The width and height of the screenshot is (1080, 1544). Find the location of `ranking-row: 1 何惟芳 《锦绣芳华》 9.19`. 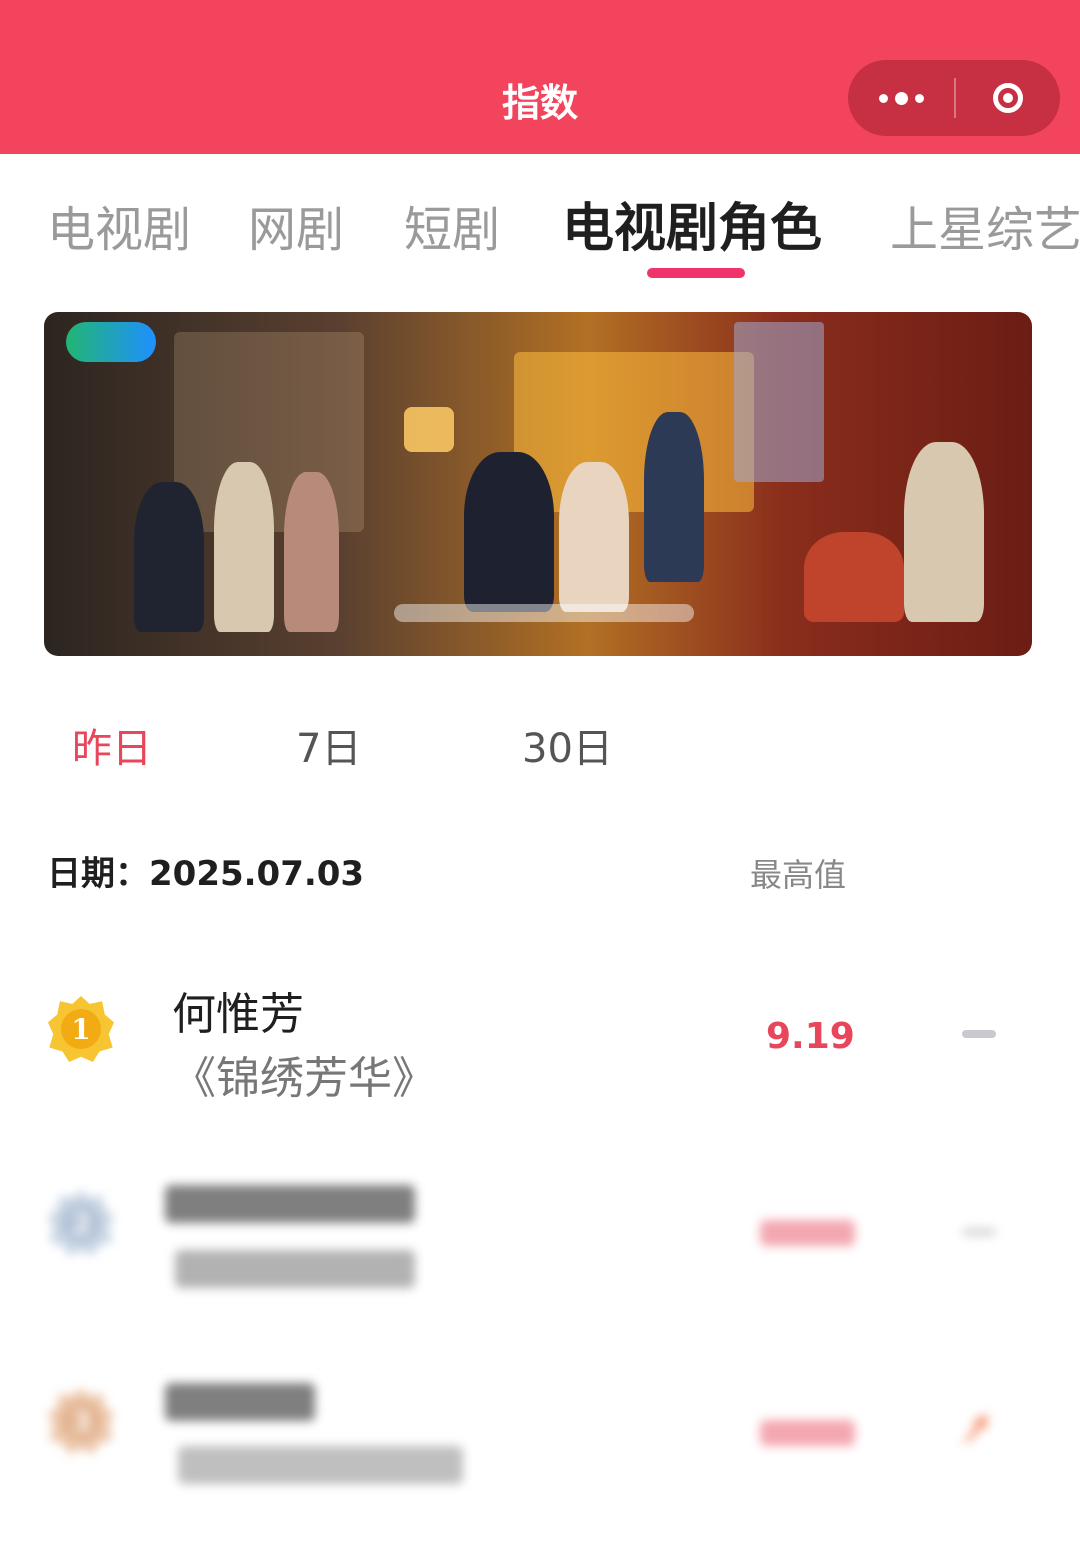

ranking-row: 1 何惟芳 《锦绣芳华》 9.19 is located at coordinates (540, 1040).